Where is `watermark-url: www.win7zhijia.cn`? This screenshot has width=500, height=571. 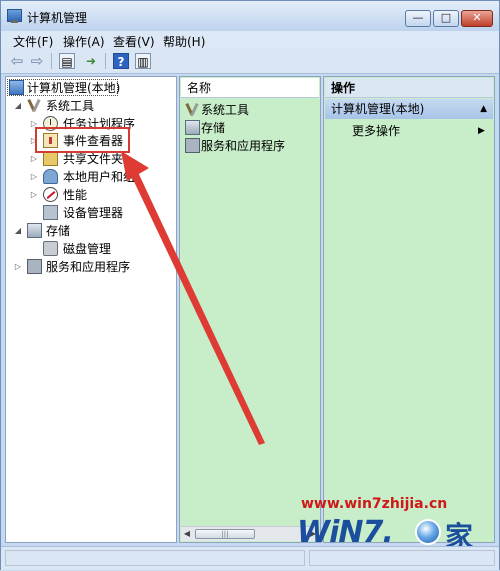
watermark-url: www.win7zhijia.cn is located at coordinates (374, 504).